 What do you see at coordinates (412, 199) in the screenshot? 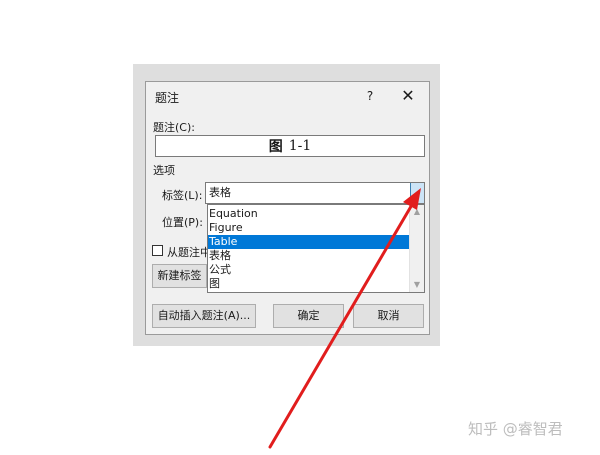
I see `arrow-head` at bounding box center [412, 199].